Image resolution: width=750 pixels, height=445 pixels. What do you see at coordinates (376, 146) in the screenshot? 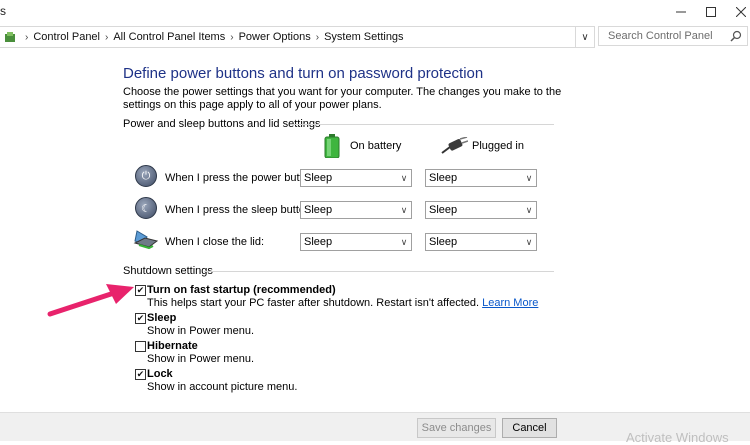
I see `column-on-battery: On battery` at bounding box center [376, 146].